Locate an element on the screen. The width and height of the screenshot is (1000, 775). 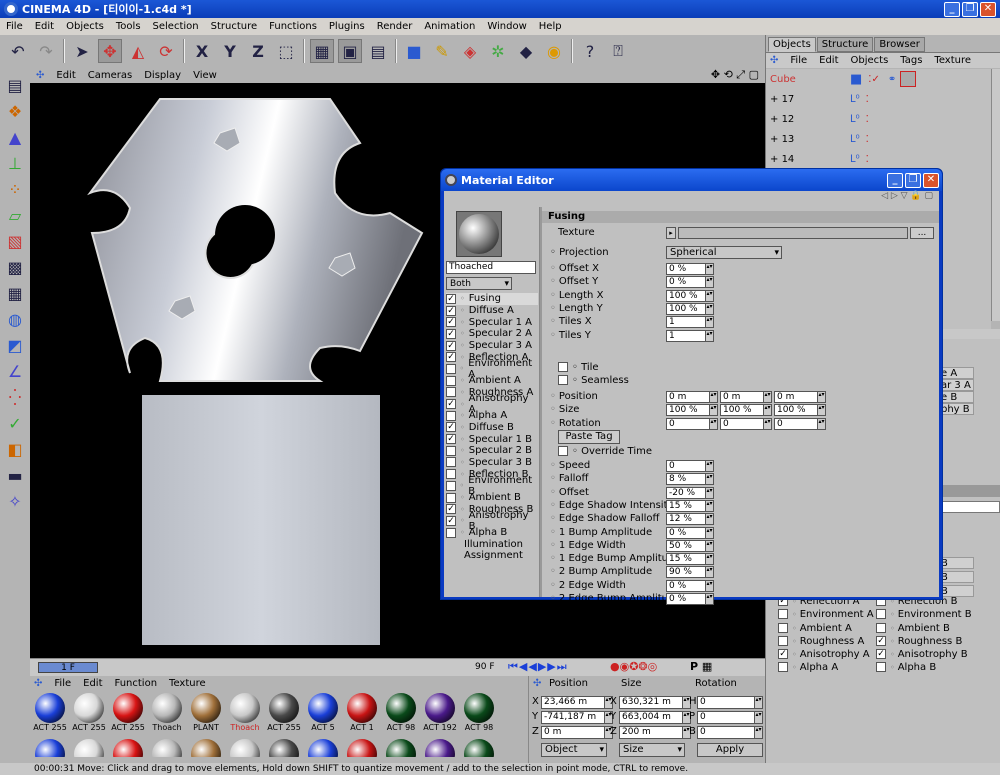
knife-icon: ◧ is located at coordinates (15, 449).